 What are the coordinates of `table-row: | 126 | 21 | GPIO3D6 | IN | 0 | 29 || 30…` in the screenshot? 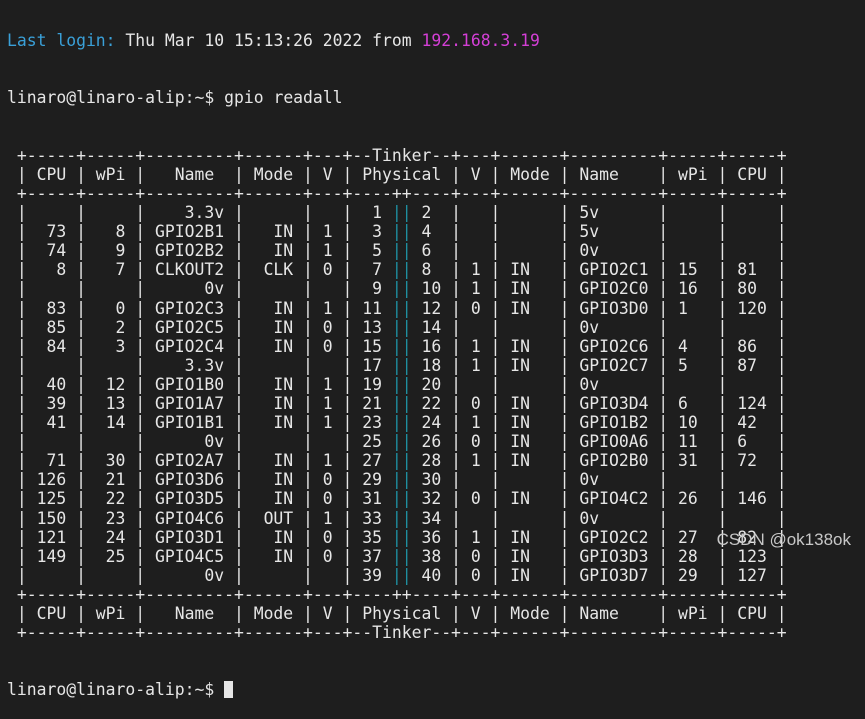 It's located at (397, 480).